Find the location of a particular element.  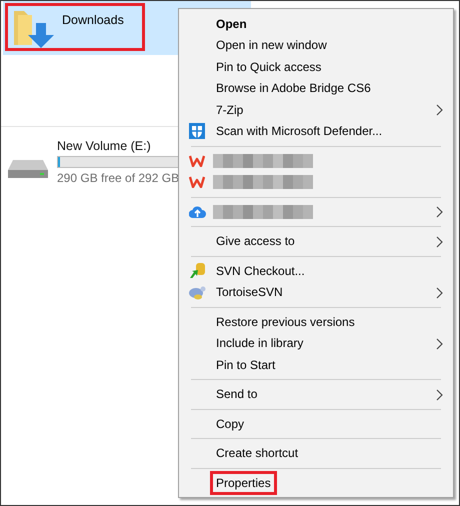

free-space-text: 290 GB free of 292 GB is located at coordinates (118, 178).